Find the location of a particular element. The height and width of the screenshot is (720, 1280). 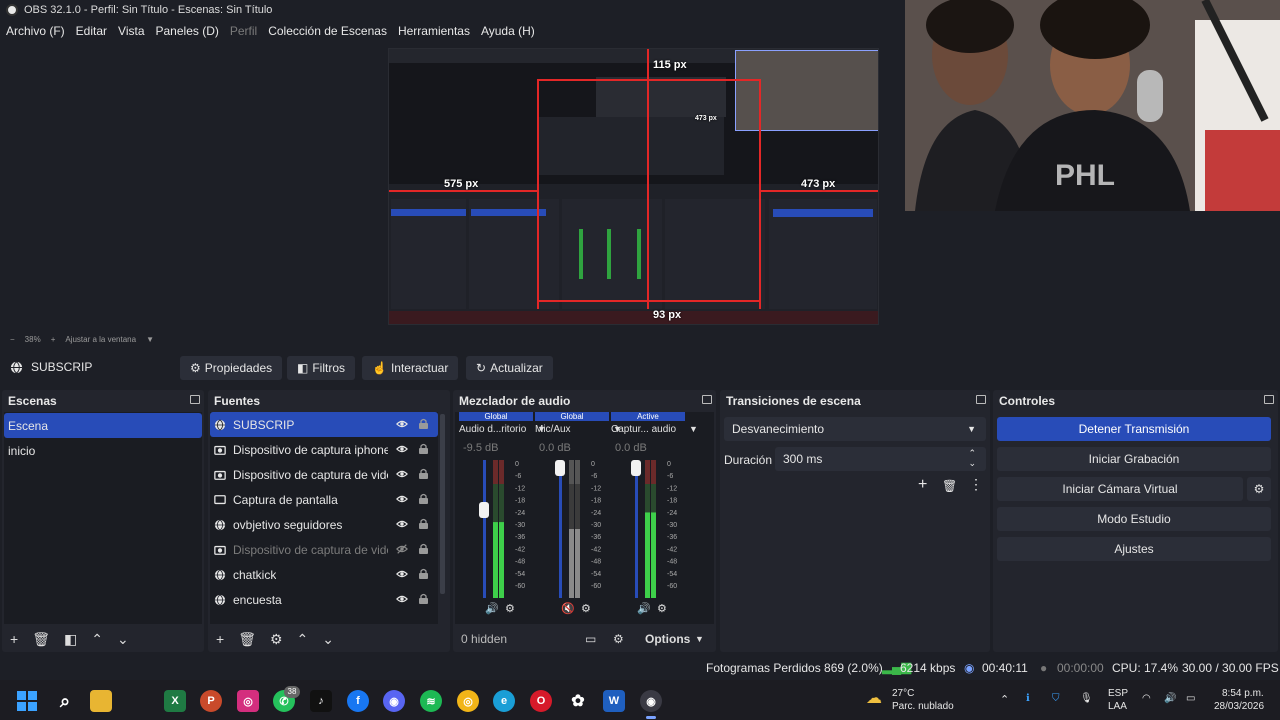

source-item: encuesta is located at coordinates (324, 599).